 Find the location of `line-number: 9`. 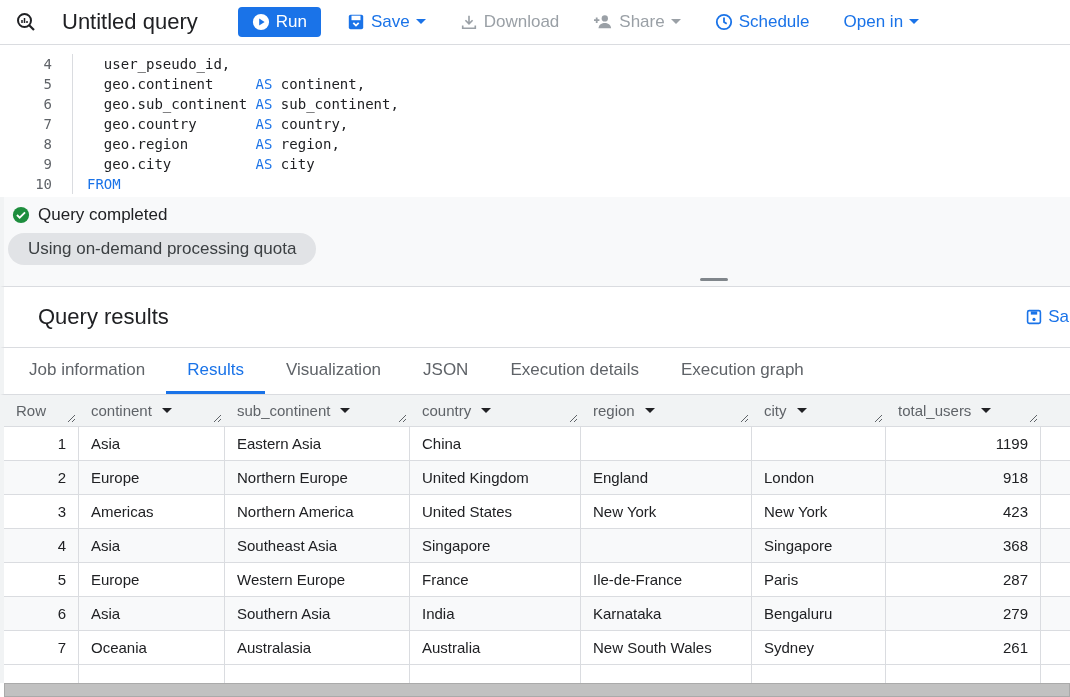

line-number: 9 is located at coordinates (36, 164).